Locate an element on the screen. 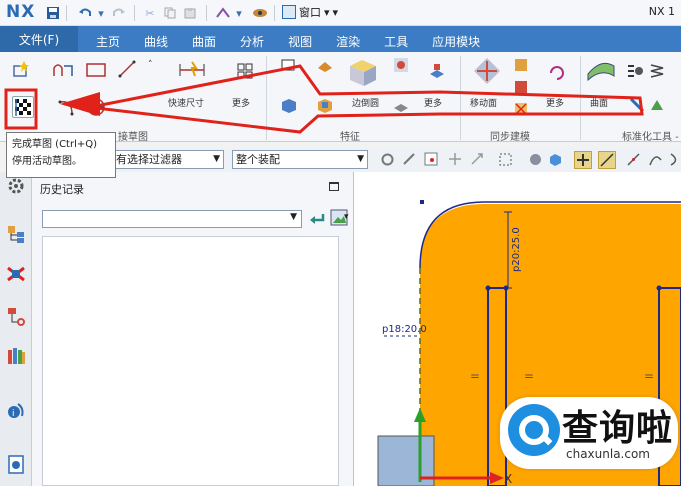 The height and width of the screenshot is (486, 681). tangent-icon is located at coordinates (674, 159).